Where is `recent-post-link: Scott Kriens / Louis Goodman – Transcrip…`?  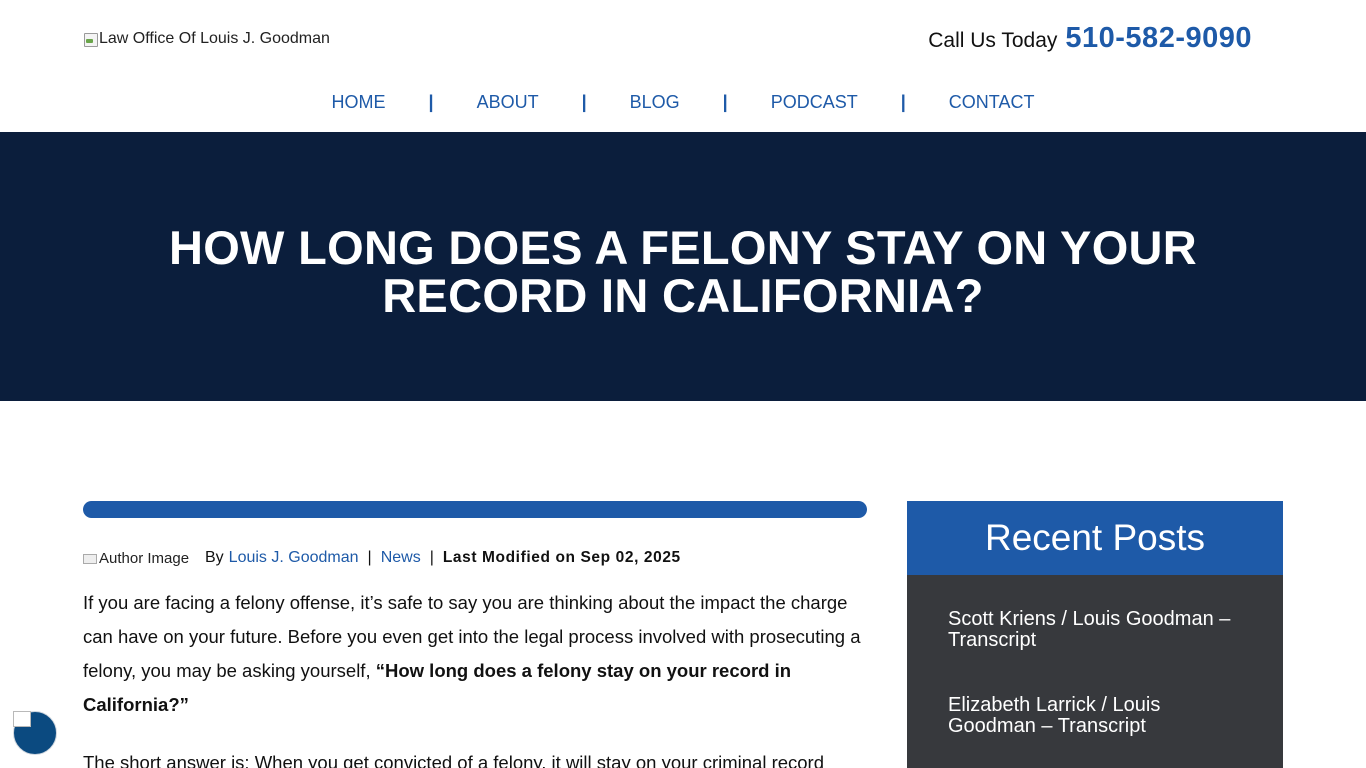 recent-post-link: Scott Kriens / Louis Goodman – Transcrip… is located at coordinates (1100, 630).